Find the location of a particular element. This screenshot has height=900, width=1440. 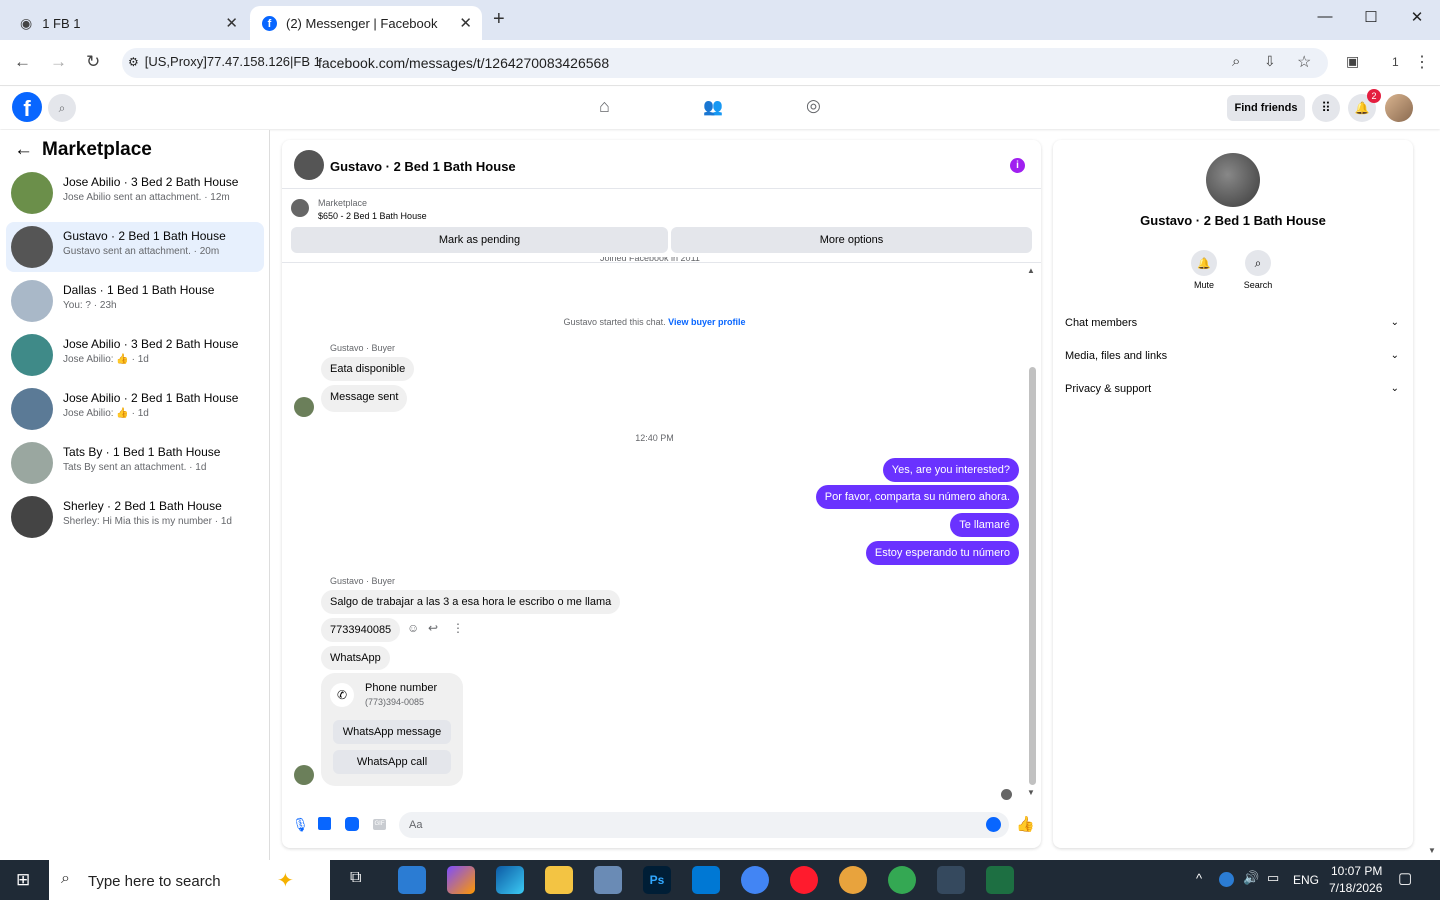

listing-price: $650 - 2 Bed 1 Bath House is located at coordinates (372, 216).